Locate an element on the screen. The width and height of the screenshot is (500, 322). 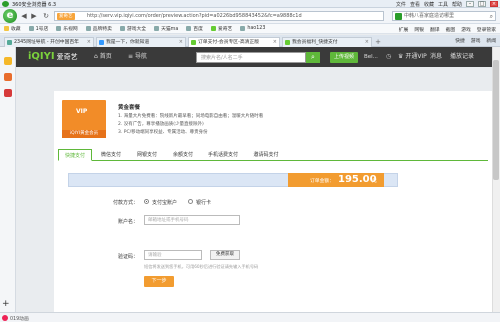
menu-tools: 工具 is located at coordinates (443, 4).